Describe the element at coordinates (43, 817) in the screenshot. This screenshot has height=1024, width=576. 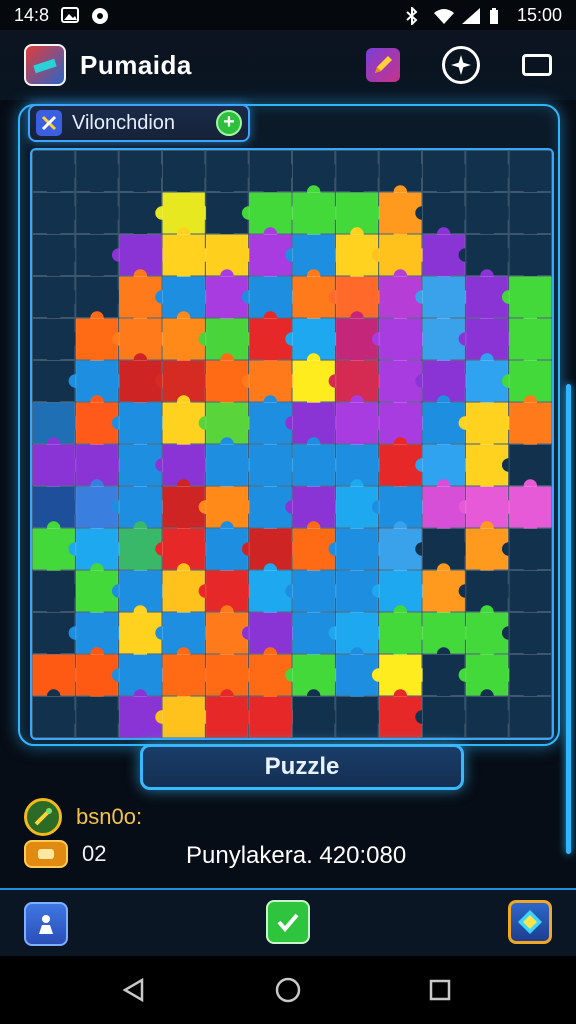
I see `wrench-icon` at that location.